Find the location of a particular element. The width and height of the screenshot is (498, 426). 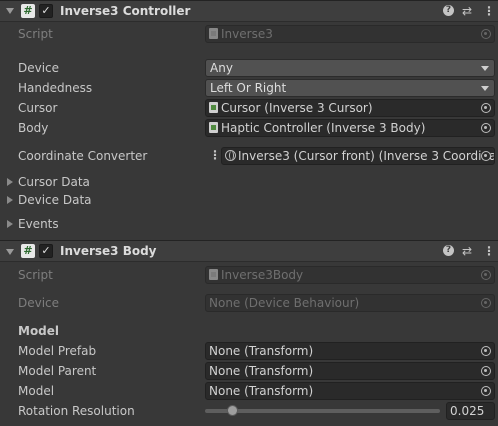

body-label: Body is located at coordinates (33, 128).